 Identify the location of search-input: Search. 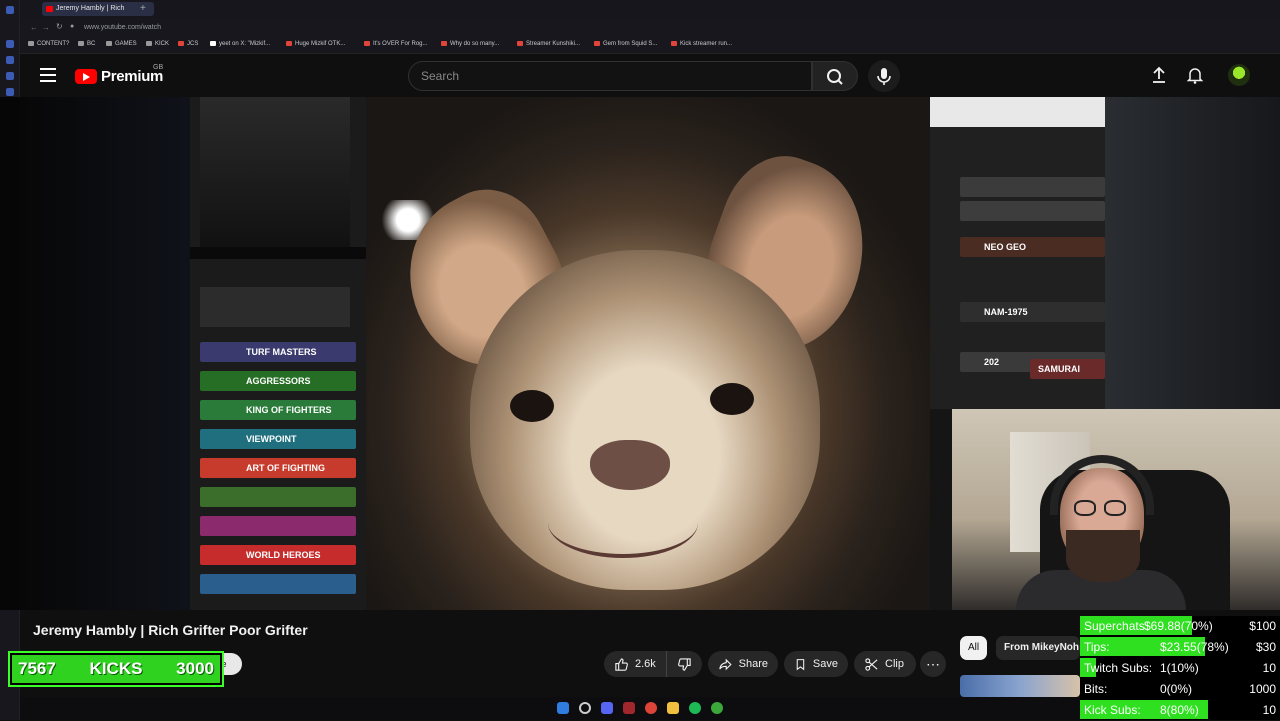
(610, 76).